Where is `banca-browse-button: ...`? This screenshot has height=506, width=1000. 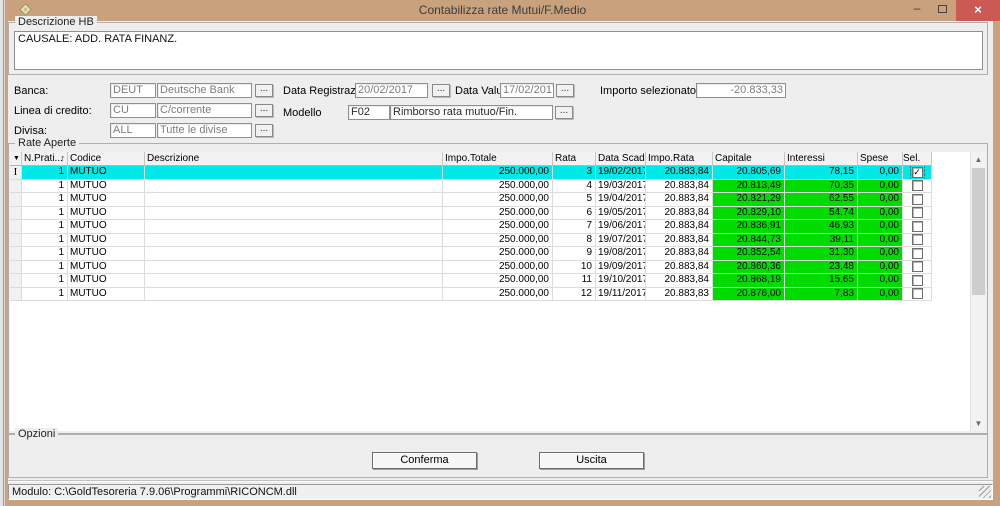
banca-browse-button: ... is located at coordinates (264, 90).